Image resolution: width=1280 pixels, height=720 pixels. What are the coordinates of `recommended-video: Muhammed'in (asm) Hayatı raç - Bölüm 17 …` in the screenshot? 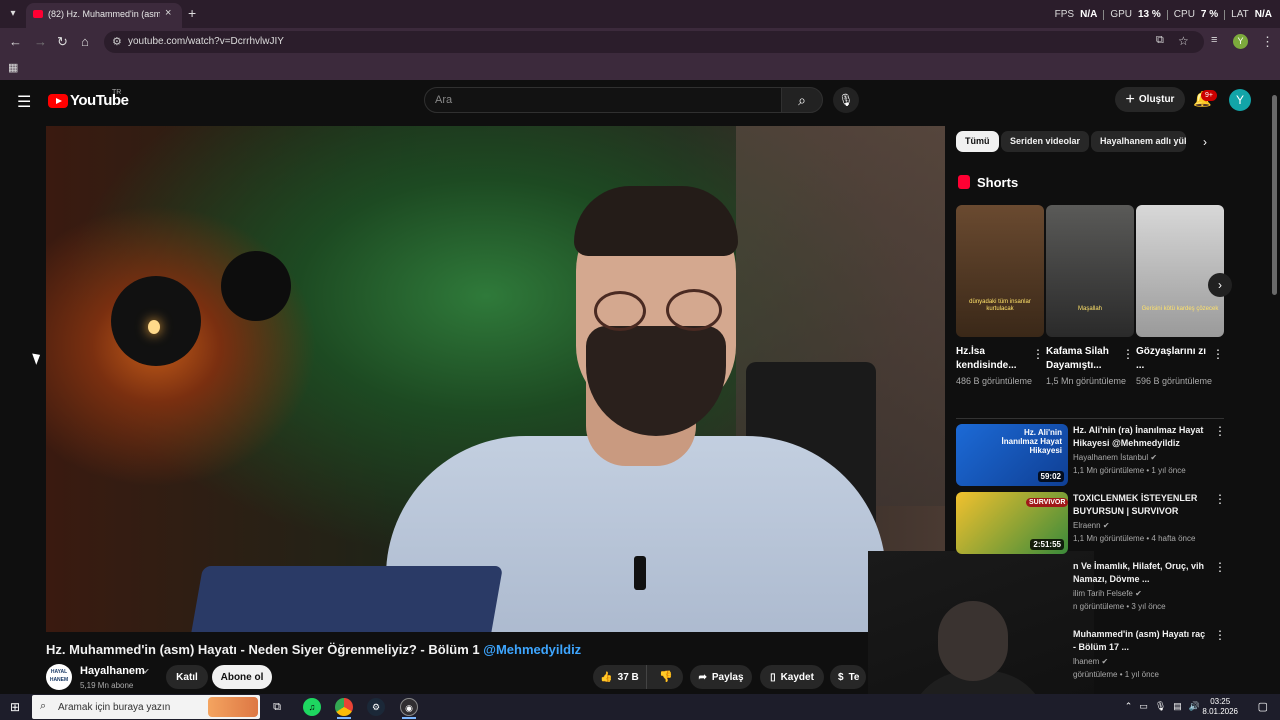 It's located at (1091, 659).